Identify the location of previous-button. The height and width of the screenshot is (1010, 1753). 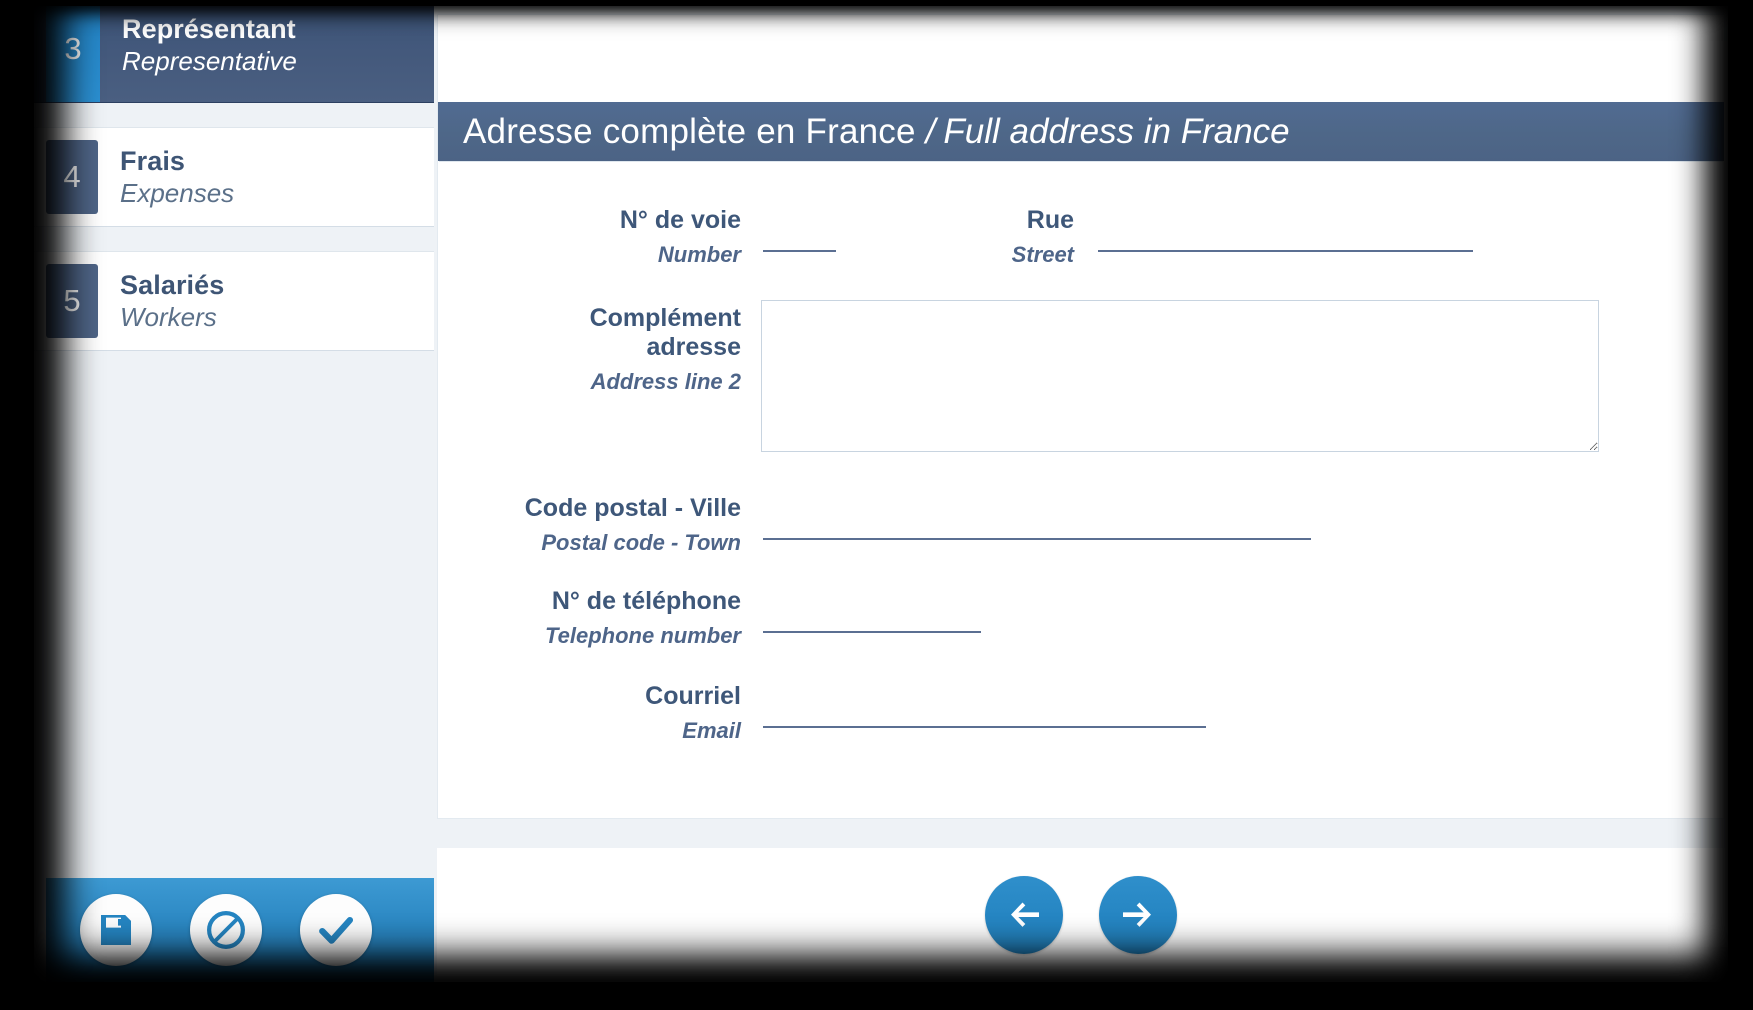
(1024, 915).